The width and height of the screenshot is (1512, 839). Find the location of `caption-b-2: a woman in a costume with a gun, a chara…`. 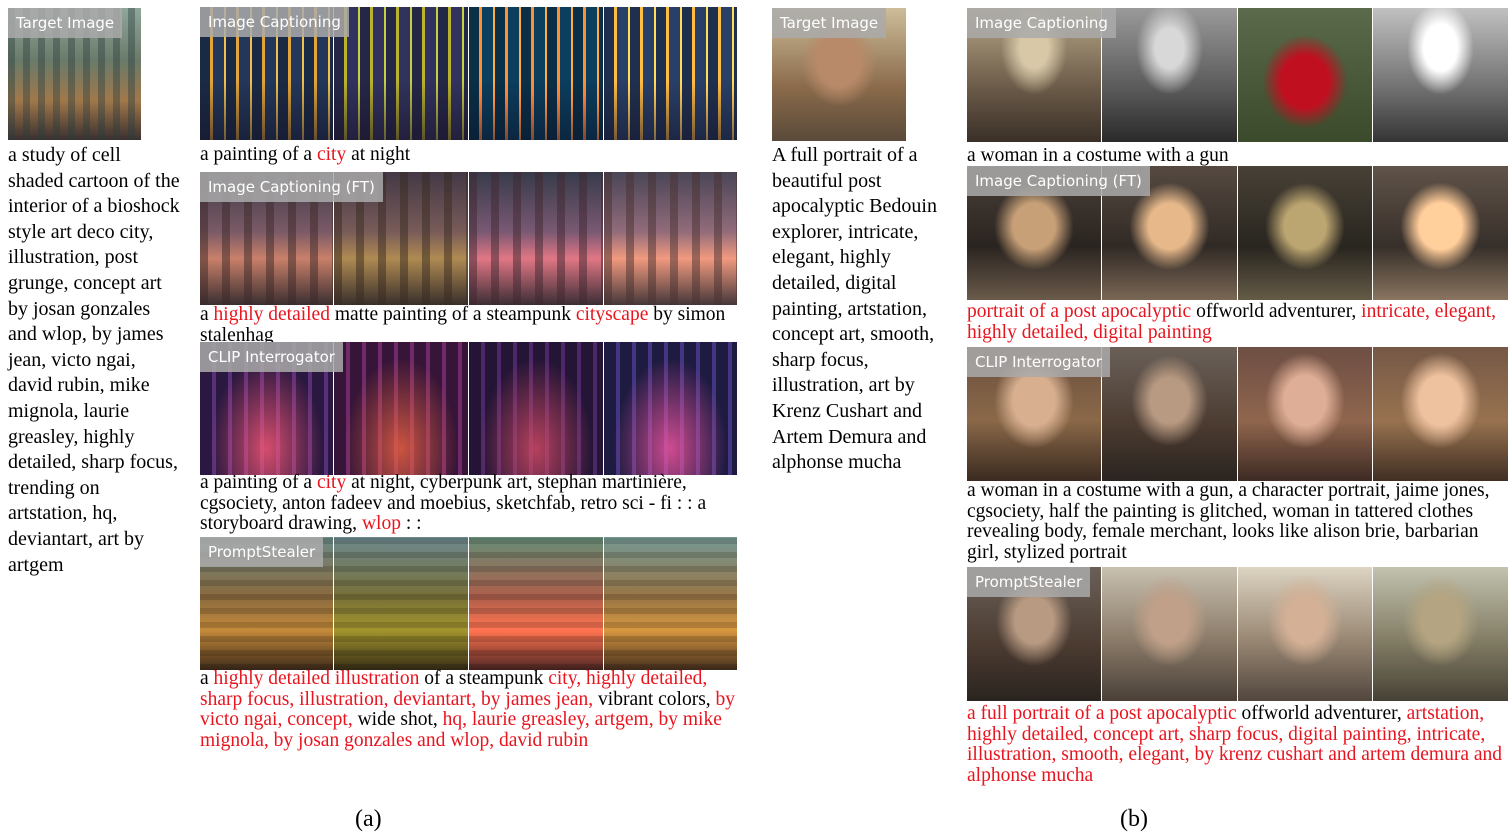

caption-b-2: a woman in a costume with a gun, a chara… is located at coordinates (1228, 521).